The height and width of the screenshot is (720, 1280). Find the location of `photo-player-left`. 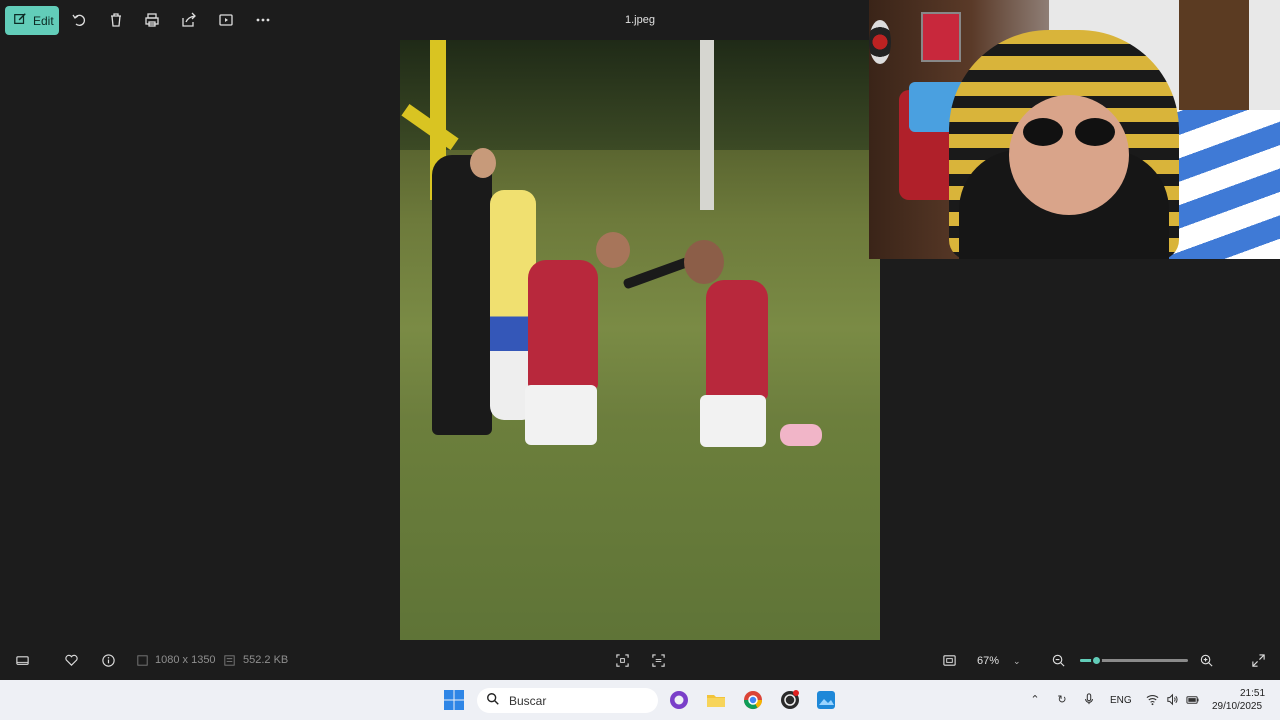

photo-player-left is located at coordinates (563, 325).